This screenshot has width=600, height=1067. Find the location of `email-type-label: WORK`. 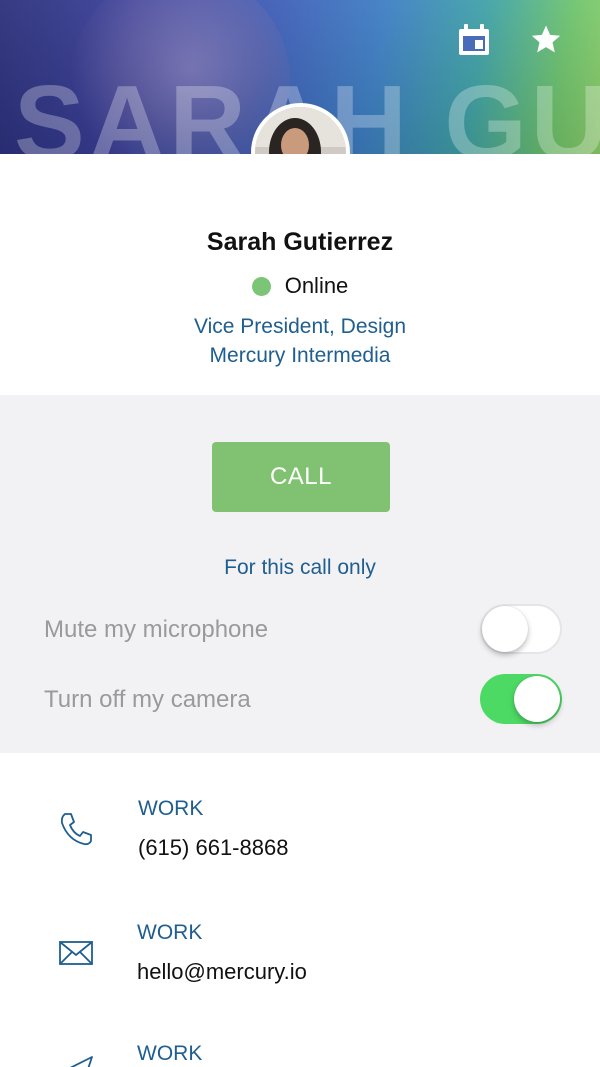

email-type-label: WORK is located at coordinates (170, 932).